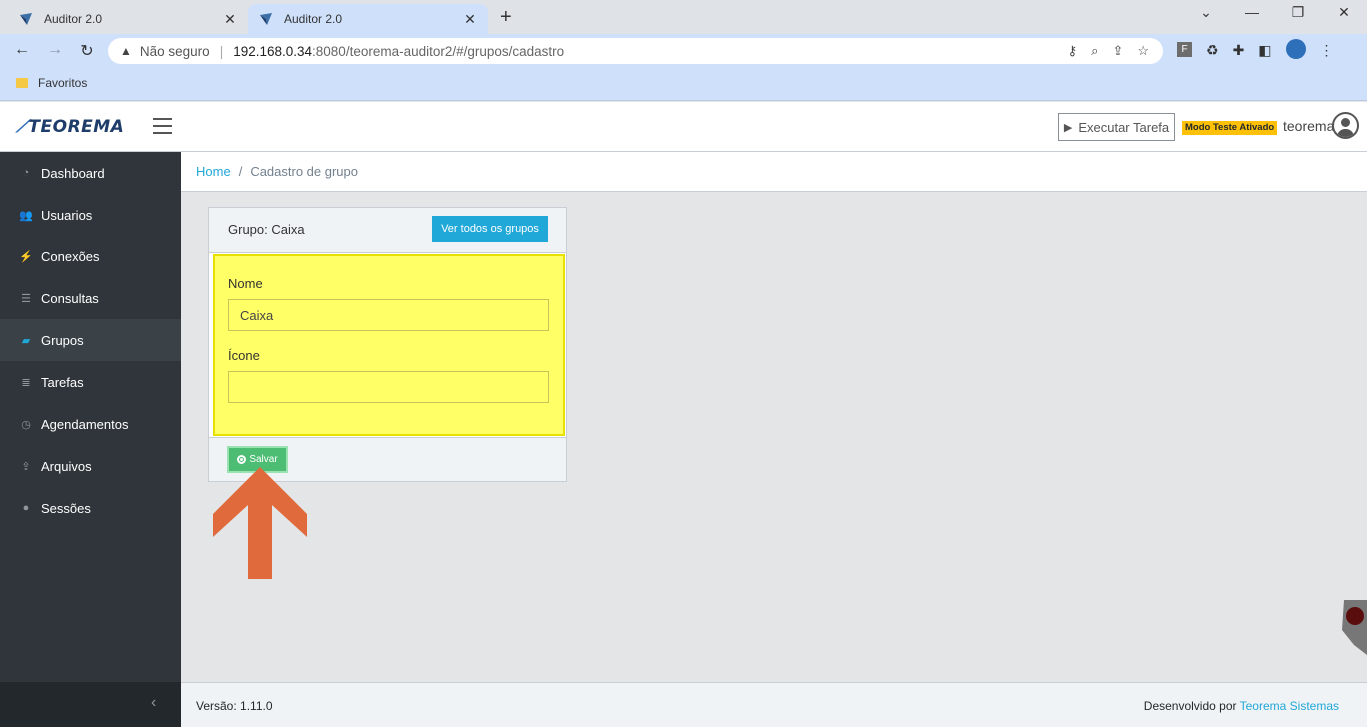 The width and height of the screenshot is (1367, 727). Describe the element at coordinates (1184, 49) in the screenshot. I see `extension-f-icon: F` at that location.